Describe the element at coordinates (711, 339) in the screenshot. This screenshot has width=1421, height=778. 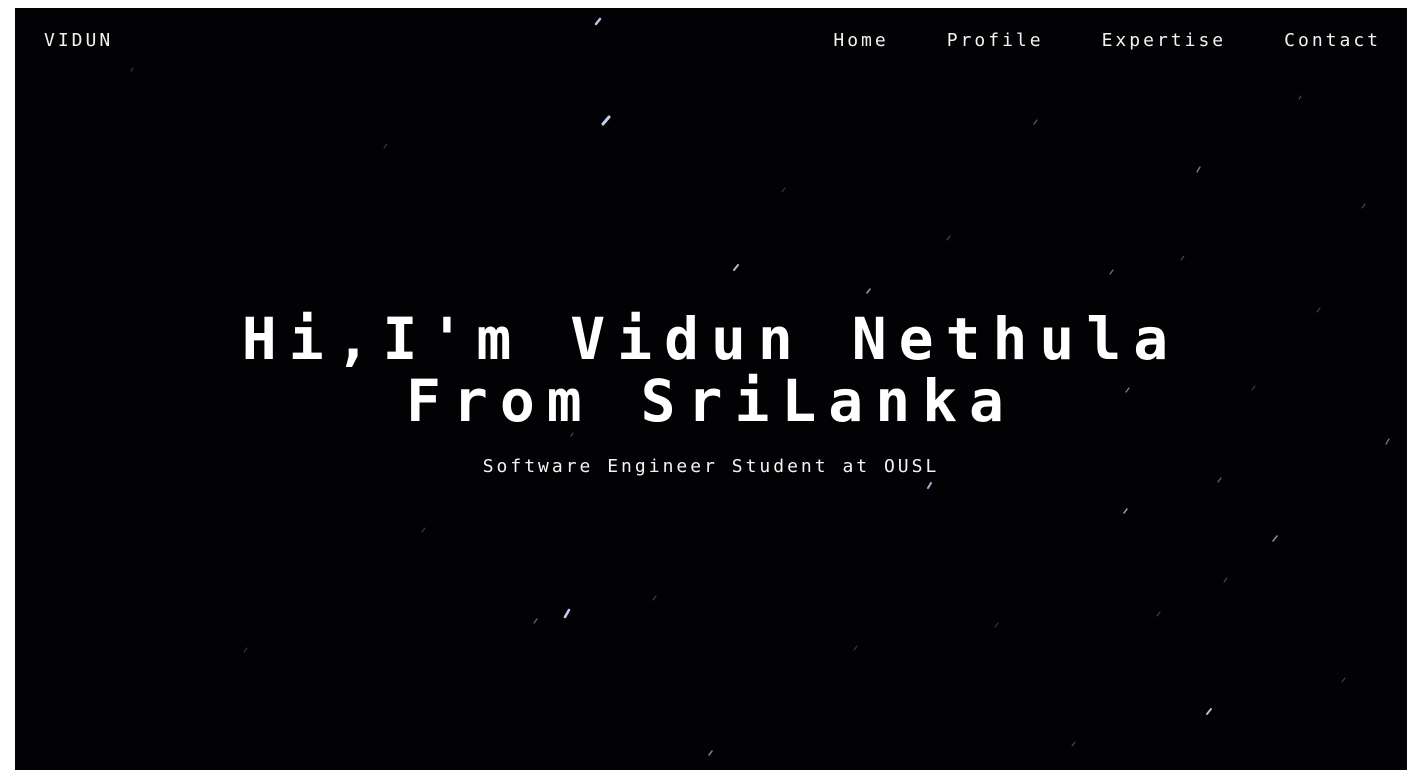
I see `hero-headline-line-1: Hi,I'm Vidun Nethula` at that location.